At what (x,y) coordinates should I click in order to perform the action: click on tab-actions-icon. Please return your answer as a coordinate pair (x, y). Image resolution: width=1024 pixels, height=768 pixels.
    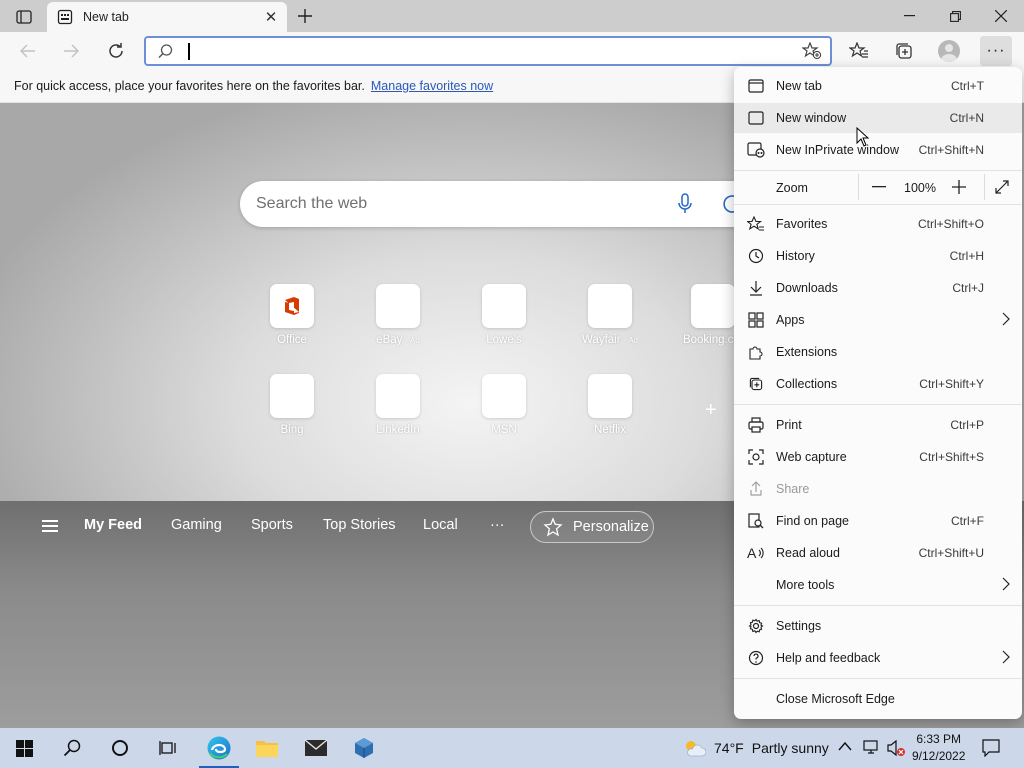
    Looking at the image, I should click on (24, 17).